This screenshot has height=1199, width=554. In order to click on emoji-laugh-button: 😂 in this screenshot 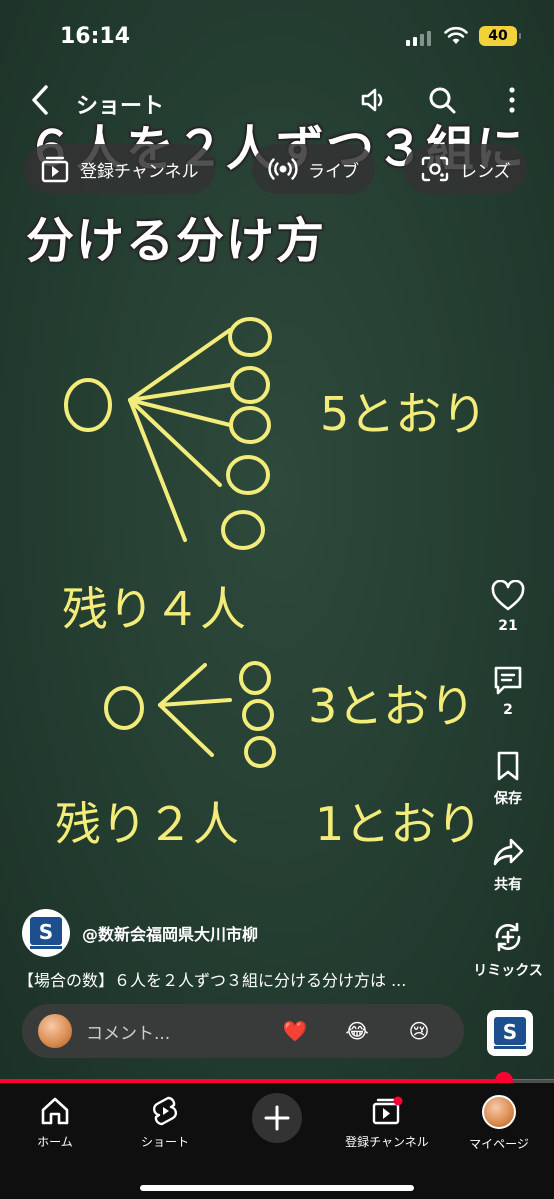, I will do `click(357, 1031)`.